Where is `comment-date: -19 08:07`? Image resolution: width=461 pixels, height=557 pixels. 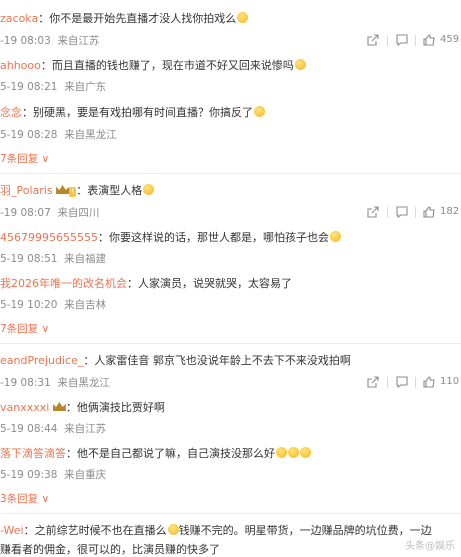 comment-date: -19 08:07 is located at coordinates (25, 213).